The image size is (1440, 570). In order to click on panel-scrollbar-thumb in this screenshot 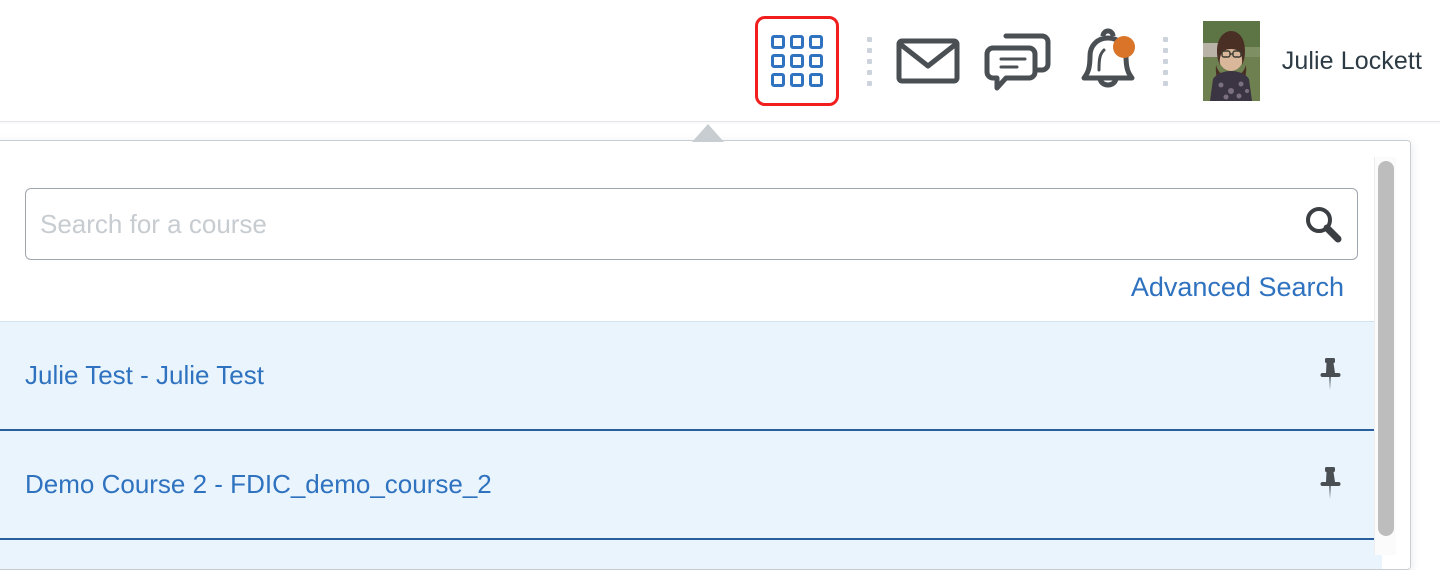, I will do `click(1386, 348)`.